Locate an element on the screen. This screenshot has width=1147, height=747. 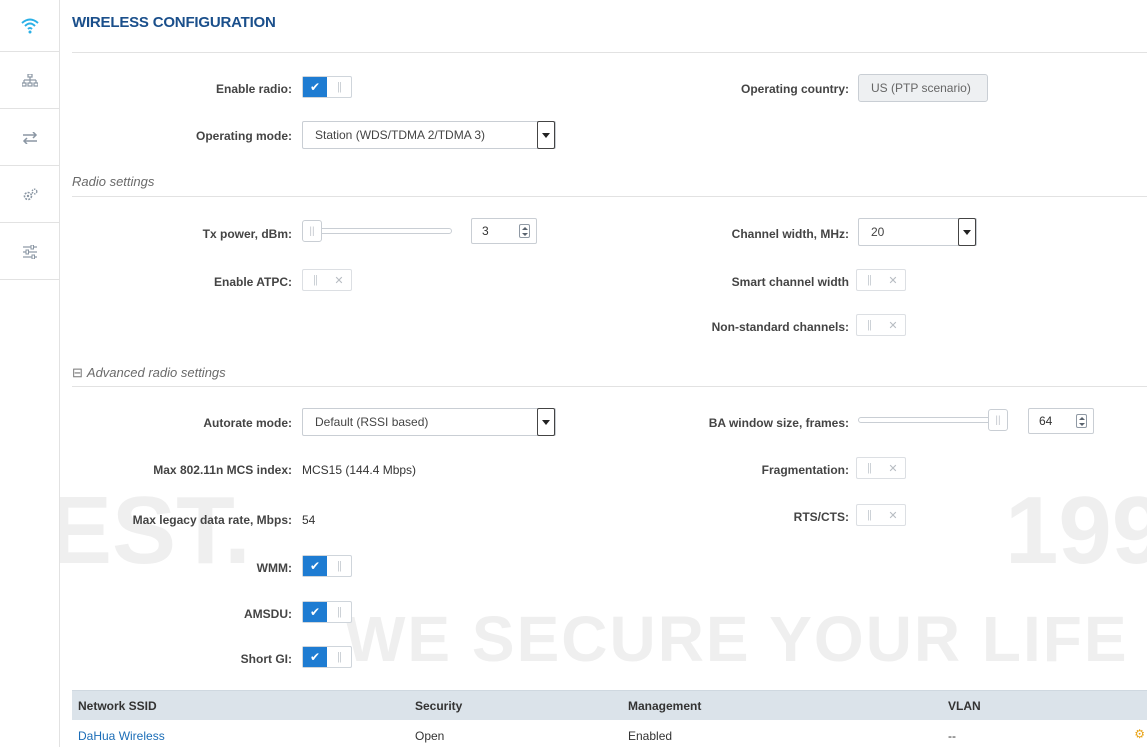
max-mcs-value: MCS15 (144.4 Mbps) is located at coordinates (359, 470).